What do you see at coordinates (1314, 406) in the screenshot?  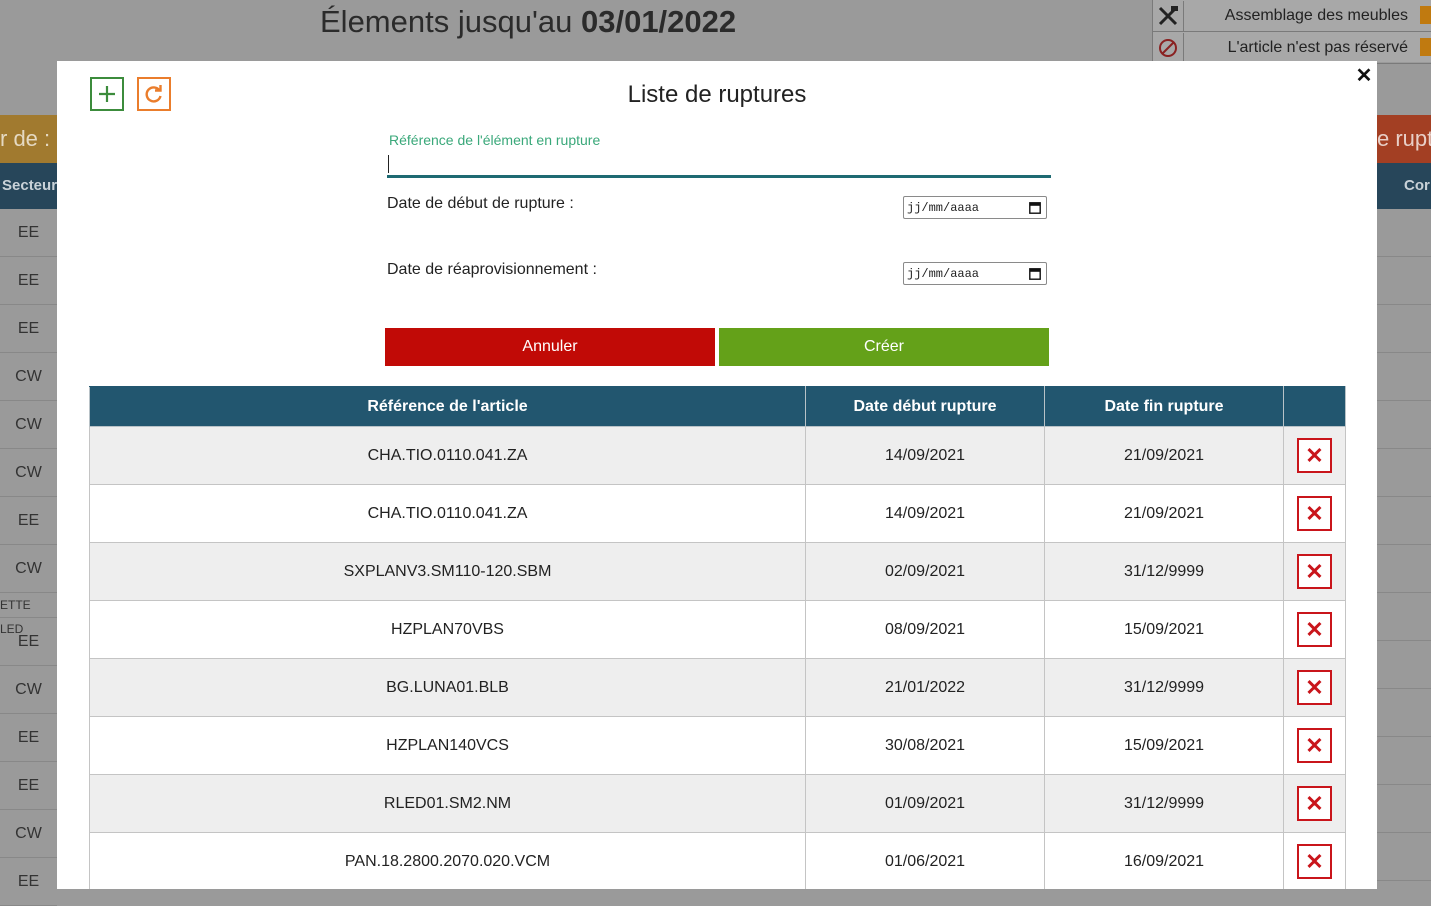 I see `column-header-actions` at bounding box center [1314, 406].